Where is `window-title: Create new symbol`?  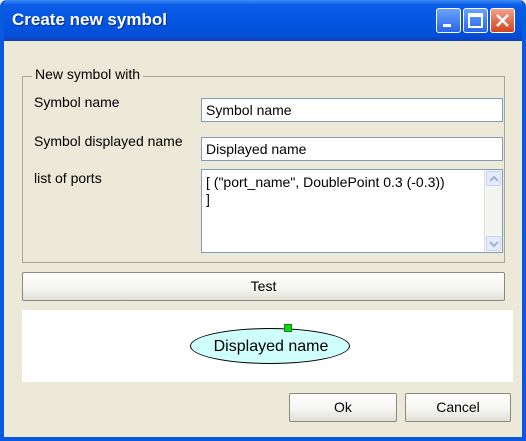 window-title: Create new symbol is located at coordinates (89, 19).